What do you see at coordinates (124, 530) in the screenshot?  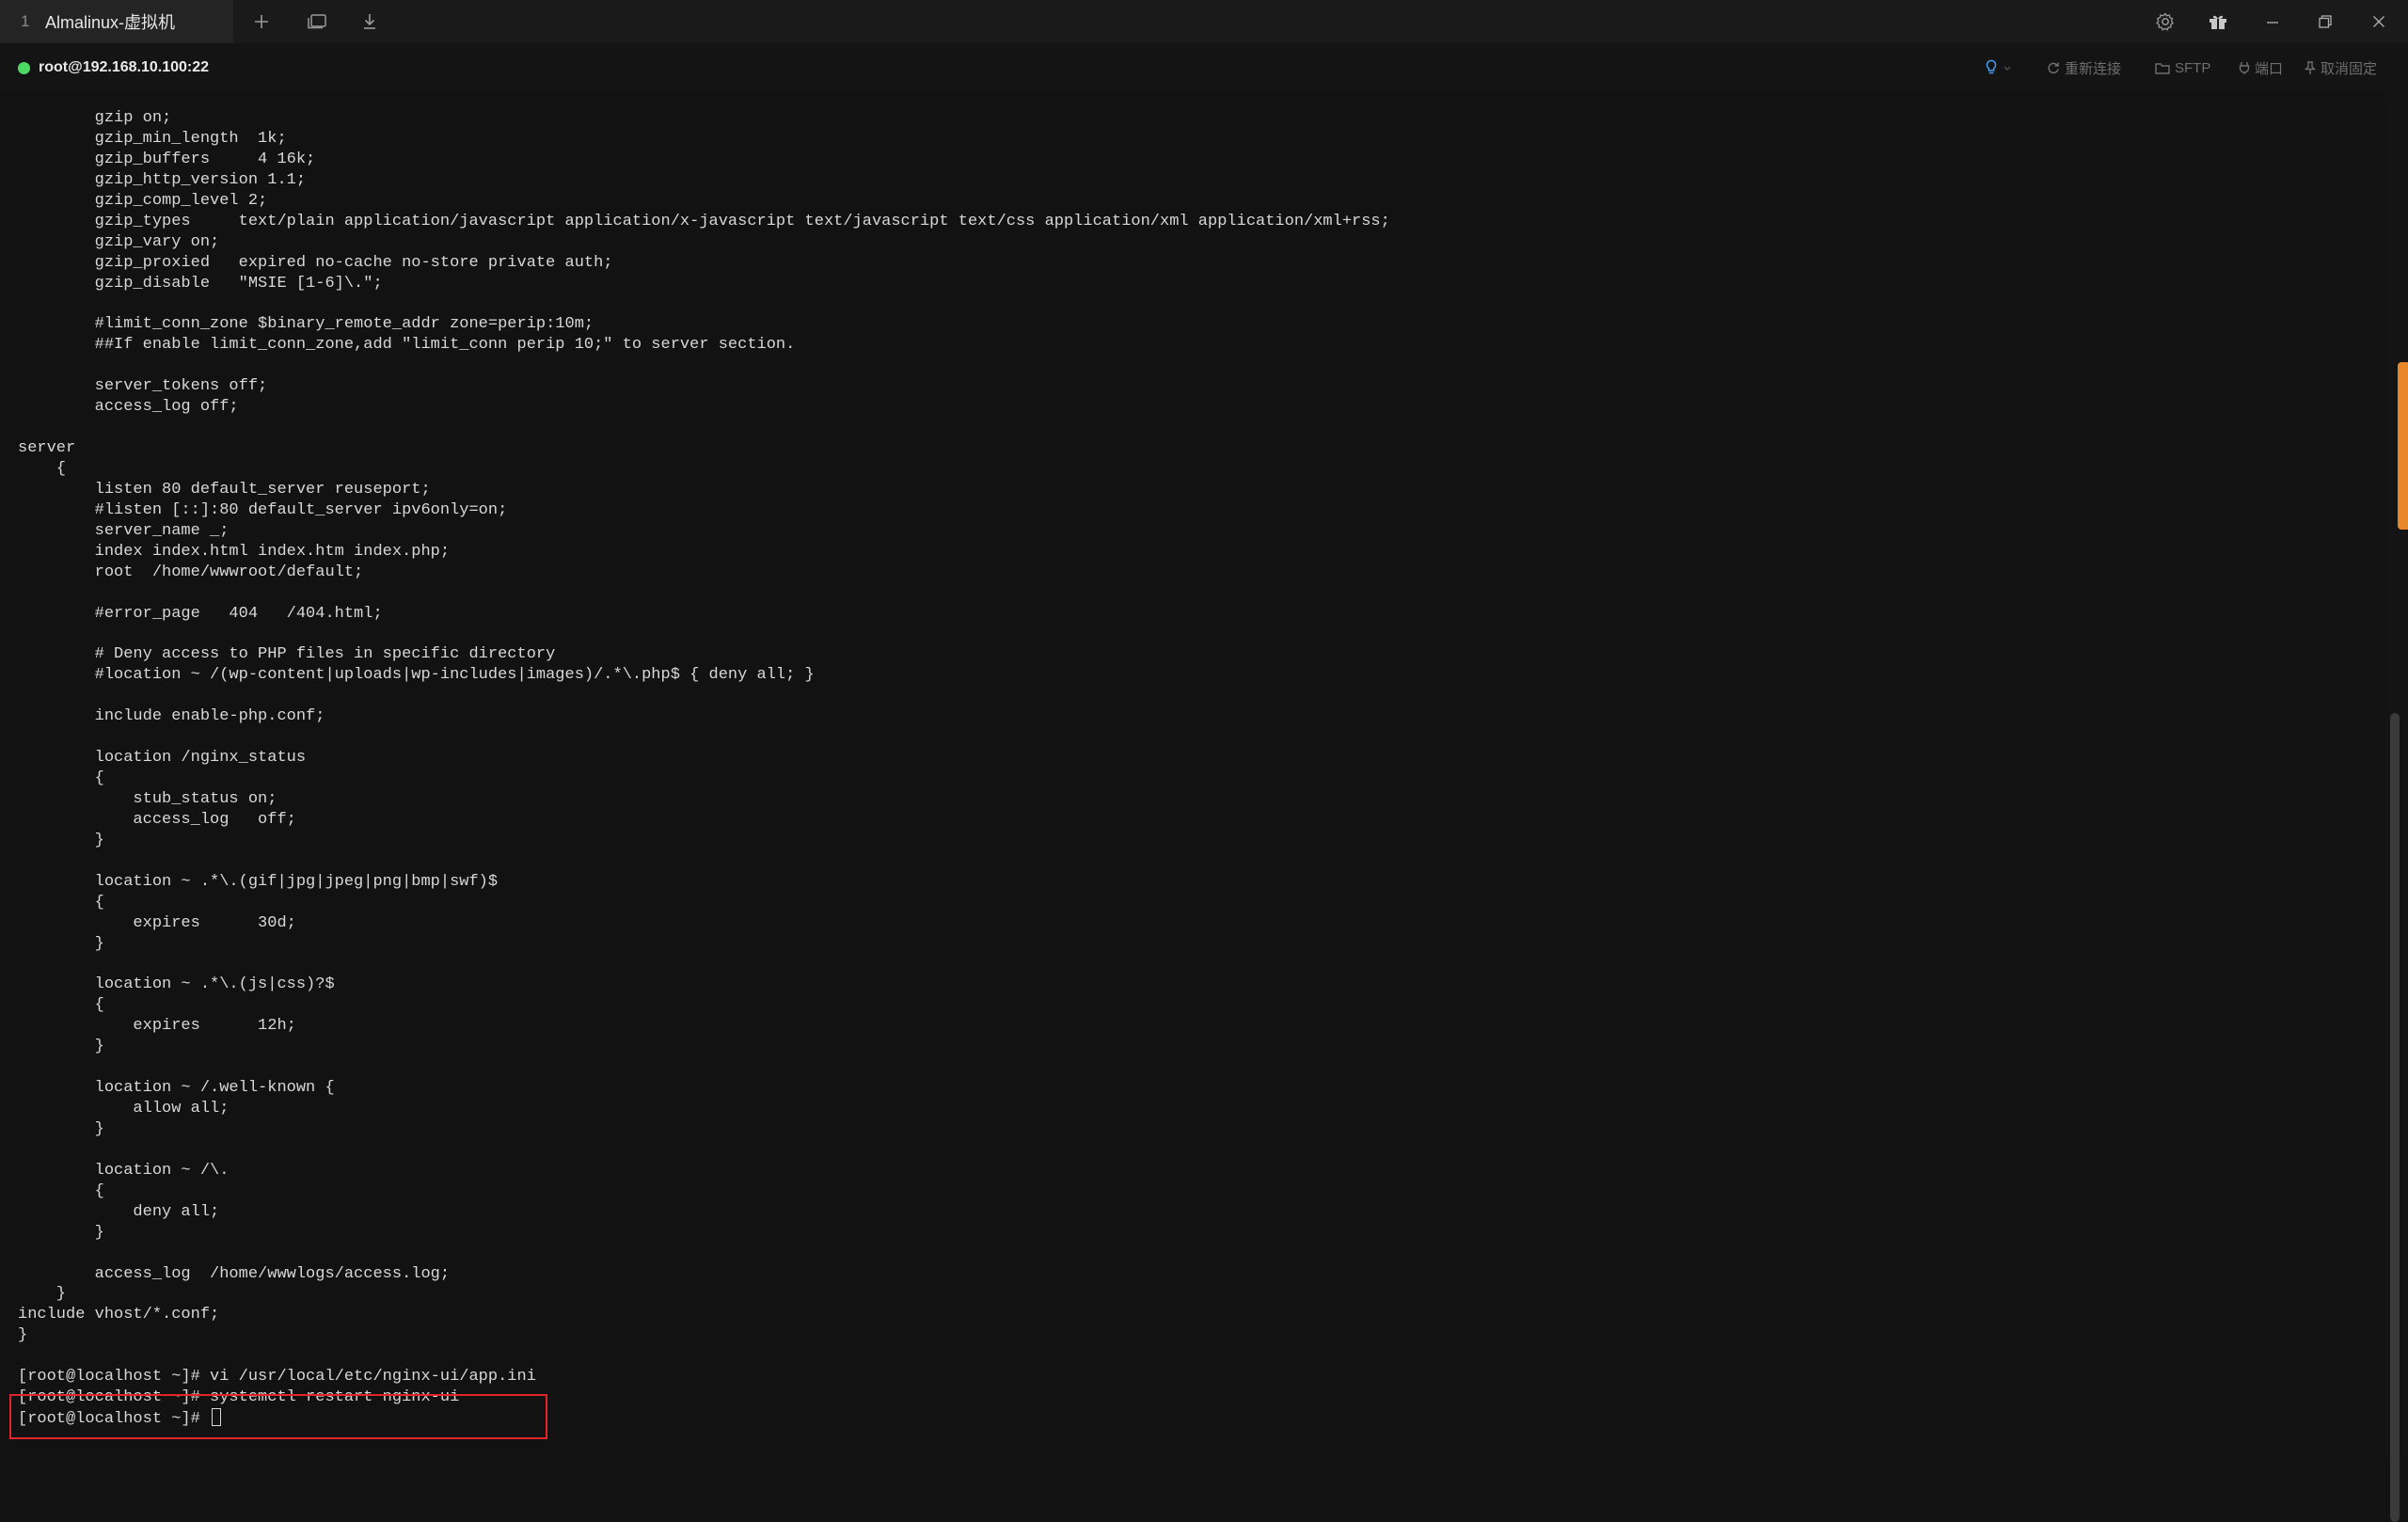 I see `terminal-line: server_name _;` at bounding box center [124, 530].